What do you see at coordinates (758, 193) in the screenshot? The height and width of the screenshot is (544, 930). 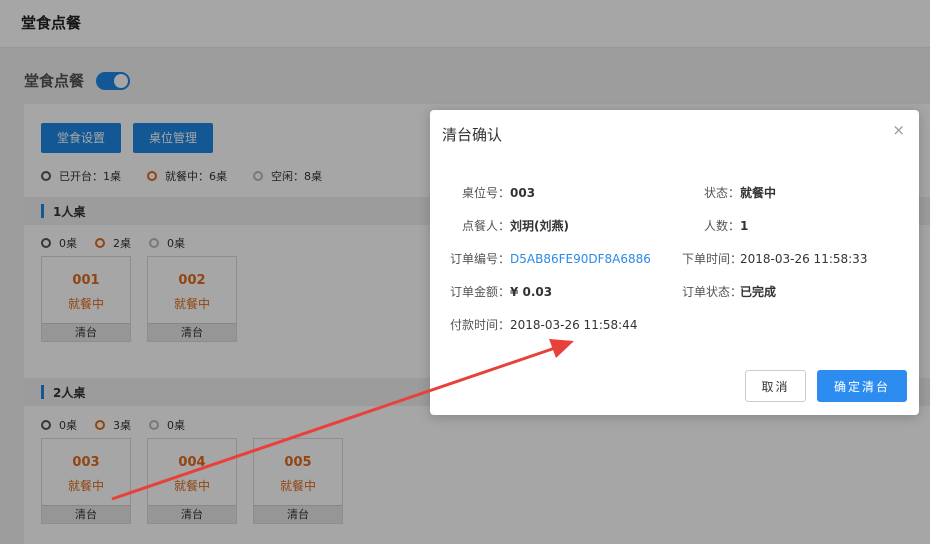 I see `field-value: 就餐中` at bounding box center [758, 193].